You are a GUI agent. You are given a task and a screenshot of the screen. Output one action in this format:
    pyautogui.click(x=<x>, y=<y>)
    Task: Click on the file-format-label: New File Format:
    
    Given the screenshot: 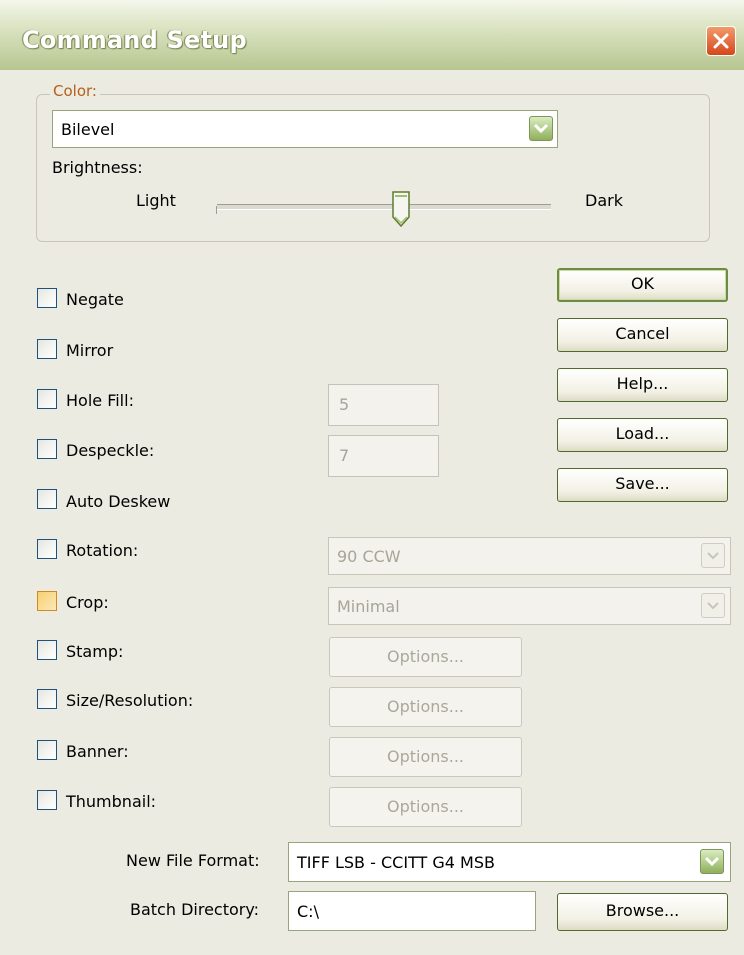 What is the action you would take?
    pyautogui.click(x=193, y=860)
    